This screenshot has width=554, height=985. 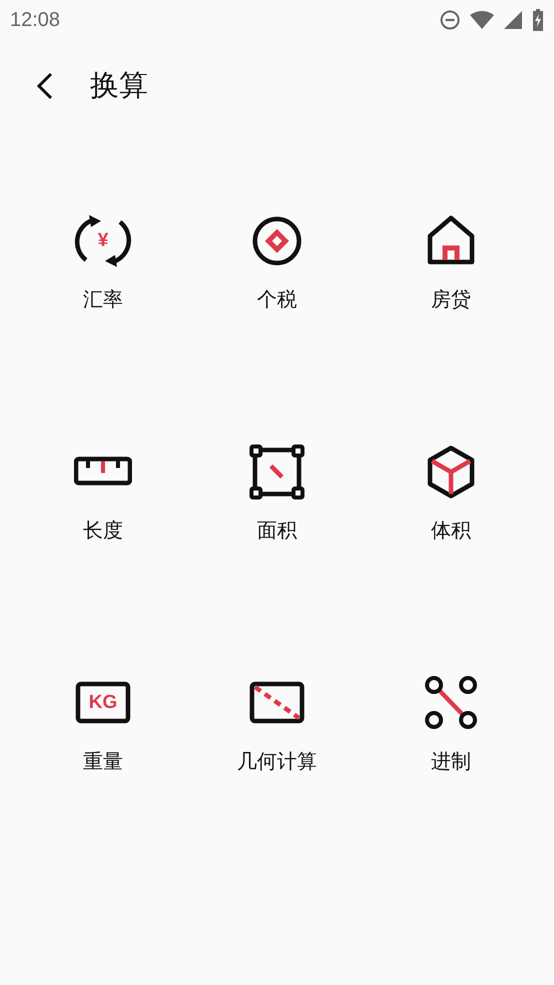 I want to click on battery-icon, so click(x=538, y=20).